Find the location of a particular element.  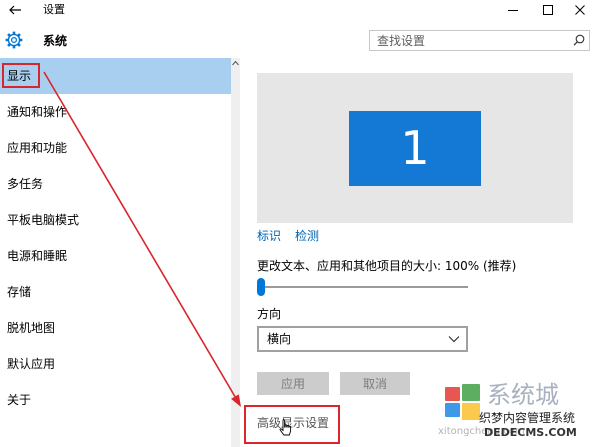

scale-label: 更改文本、应用和其他项目的大小: 100% (推荐) is located at coordinates (387, 266).